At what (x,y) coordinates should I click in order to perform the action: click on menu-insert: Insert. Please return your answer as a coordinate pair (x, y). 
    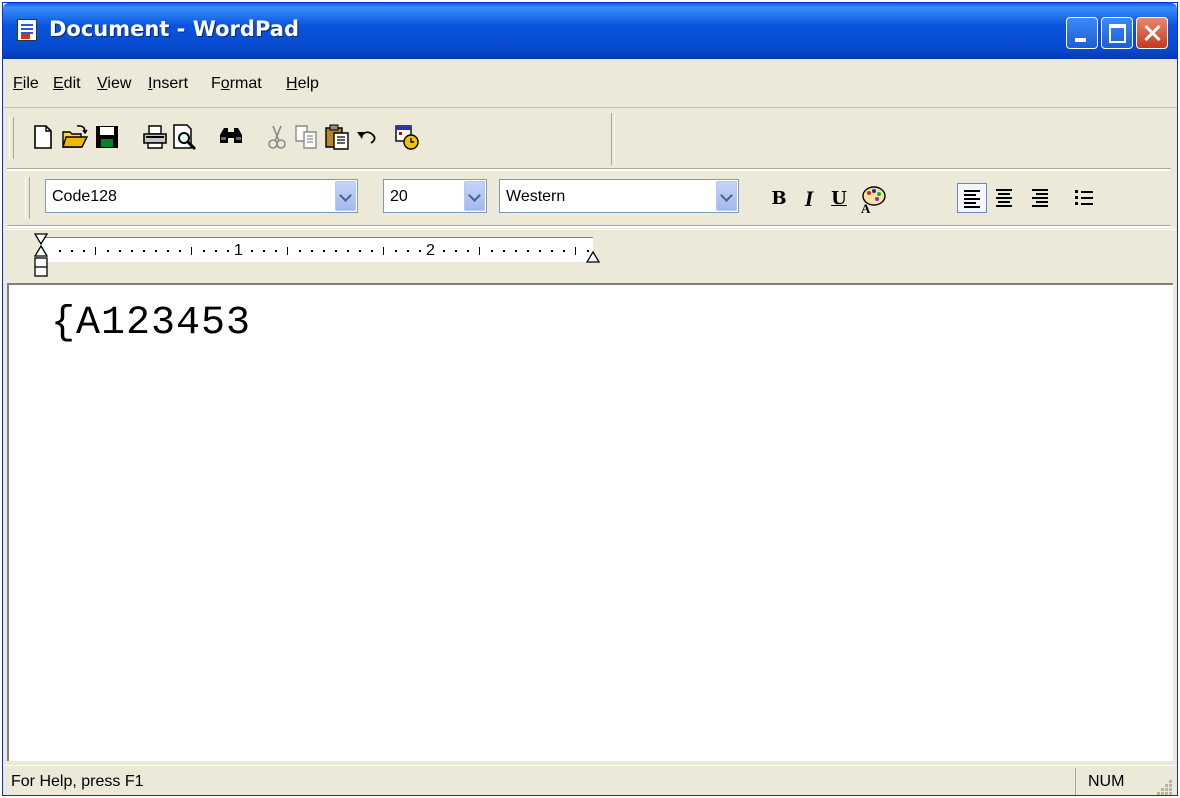
    Looking at the image, I should click on (168, 84).